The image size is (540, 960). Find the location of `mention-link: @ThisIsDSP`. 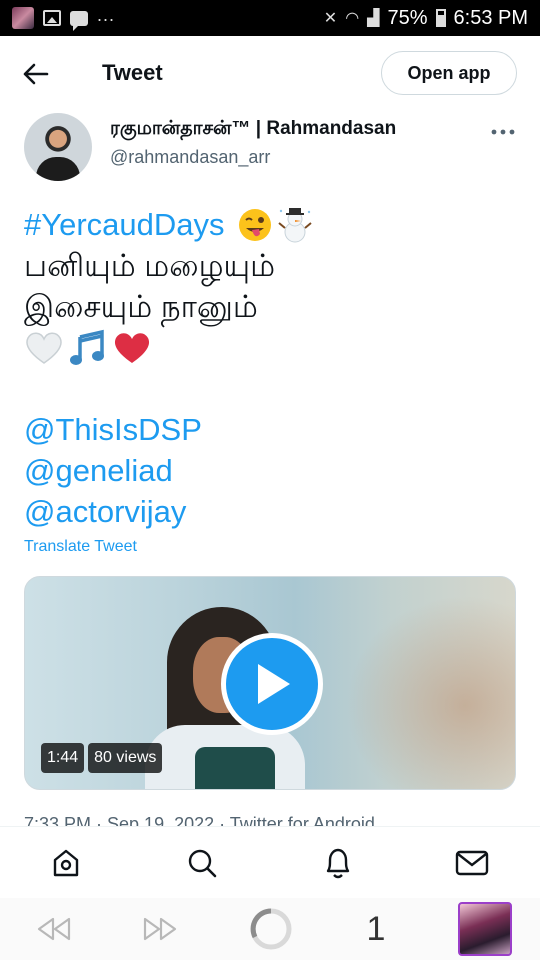

mention-link: @ThisIsDSP is located at coordinates (271, 429).